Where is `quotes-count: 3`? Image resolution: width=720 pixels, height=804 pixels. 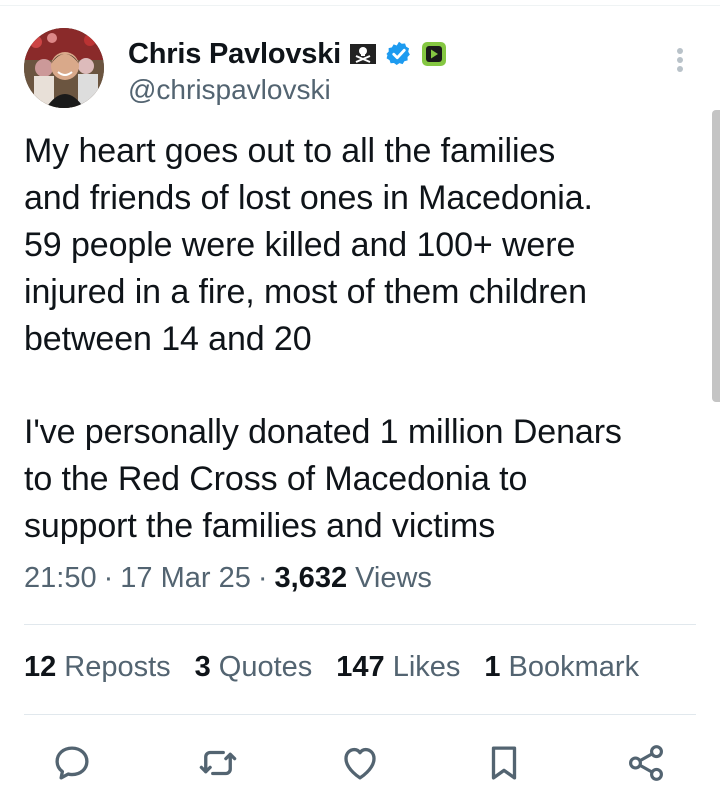 quotes-count: 3 is located at coordinates (202, 667).